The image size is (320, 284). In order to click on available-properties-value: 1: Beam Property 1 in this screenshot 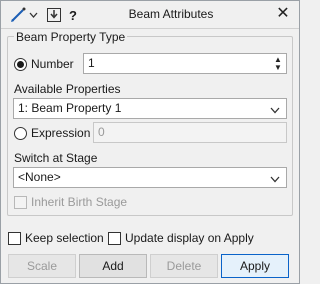, I will do `click(70, 108)`.